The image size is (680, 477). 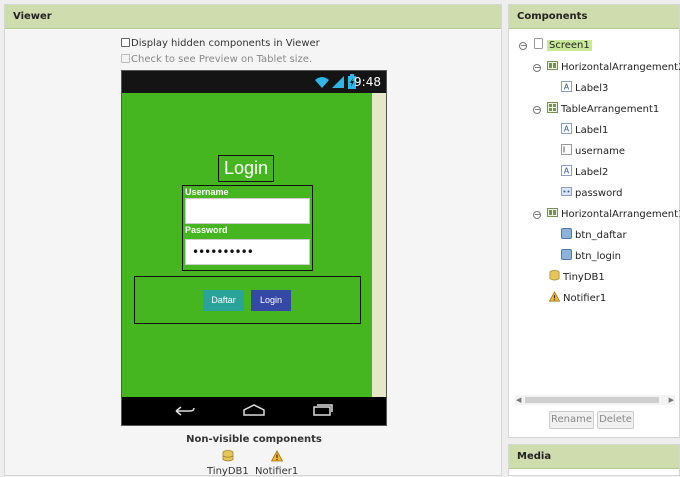 I want to click on tree-item-label: HorizontalArrangement2, so click(x=620, y=67).